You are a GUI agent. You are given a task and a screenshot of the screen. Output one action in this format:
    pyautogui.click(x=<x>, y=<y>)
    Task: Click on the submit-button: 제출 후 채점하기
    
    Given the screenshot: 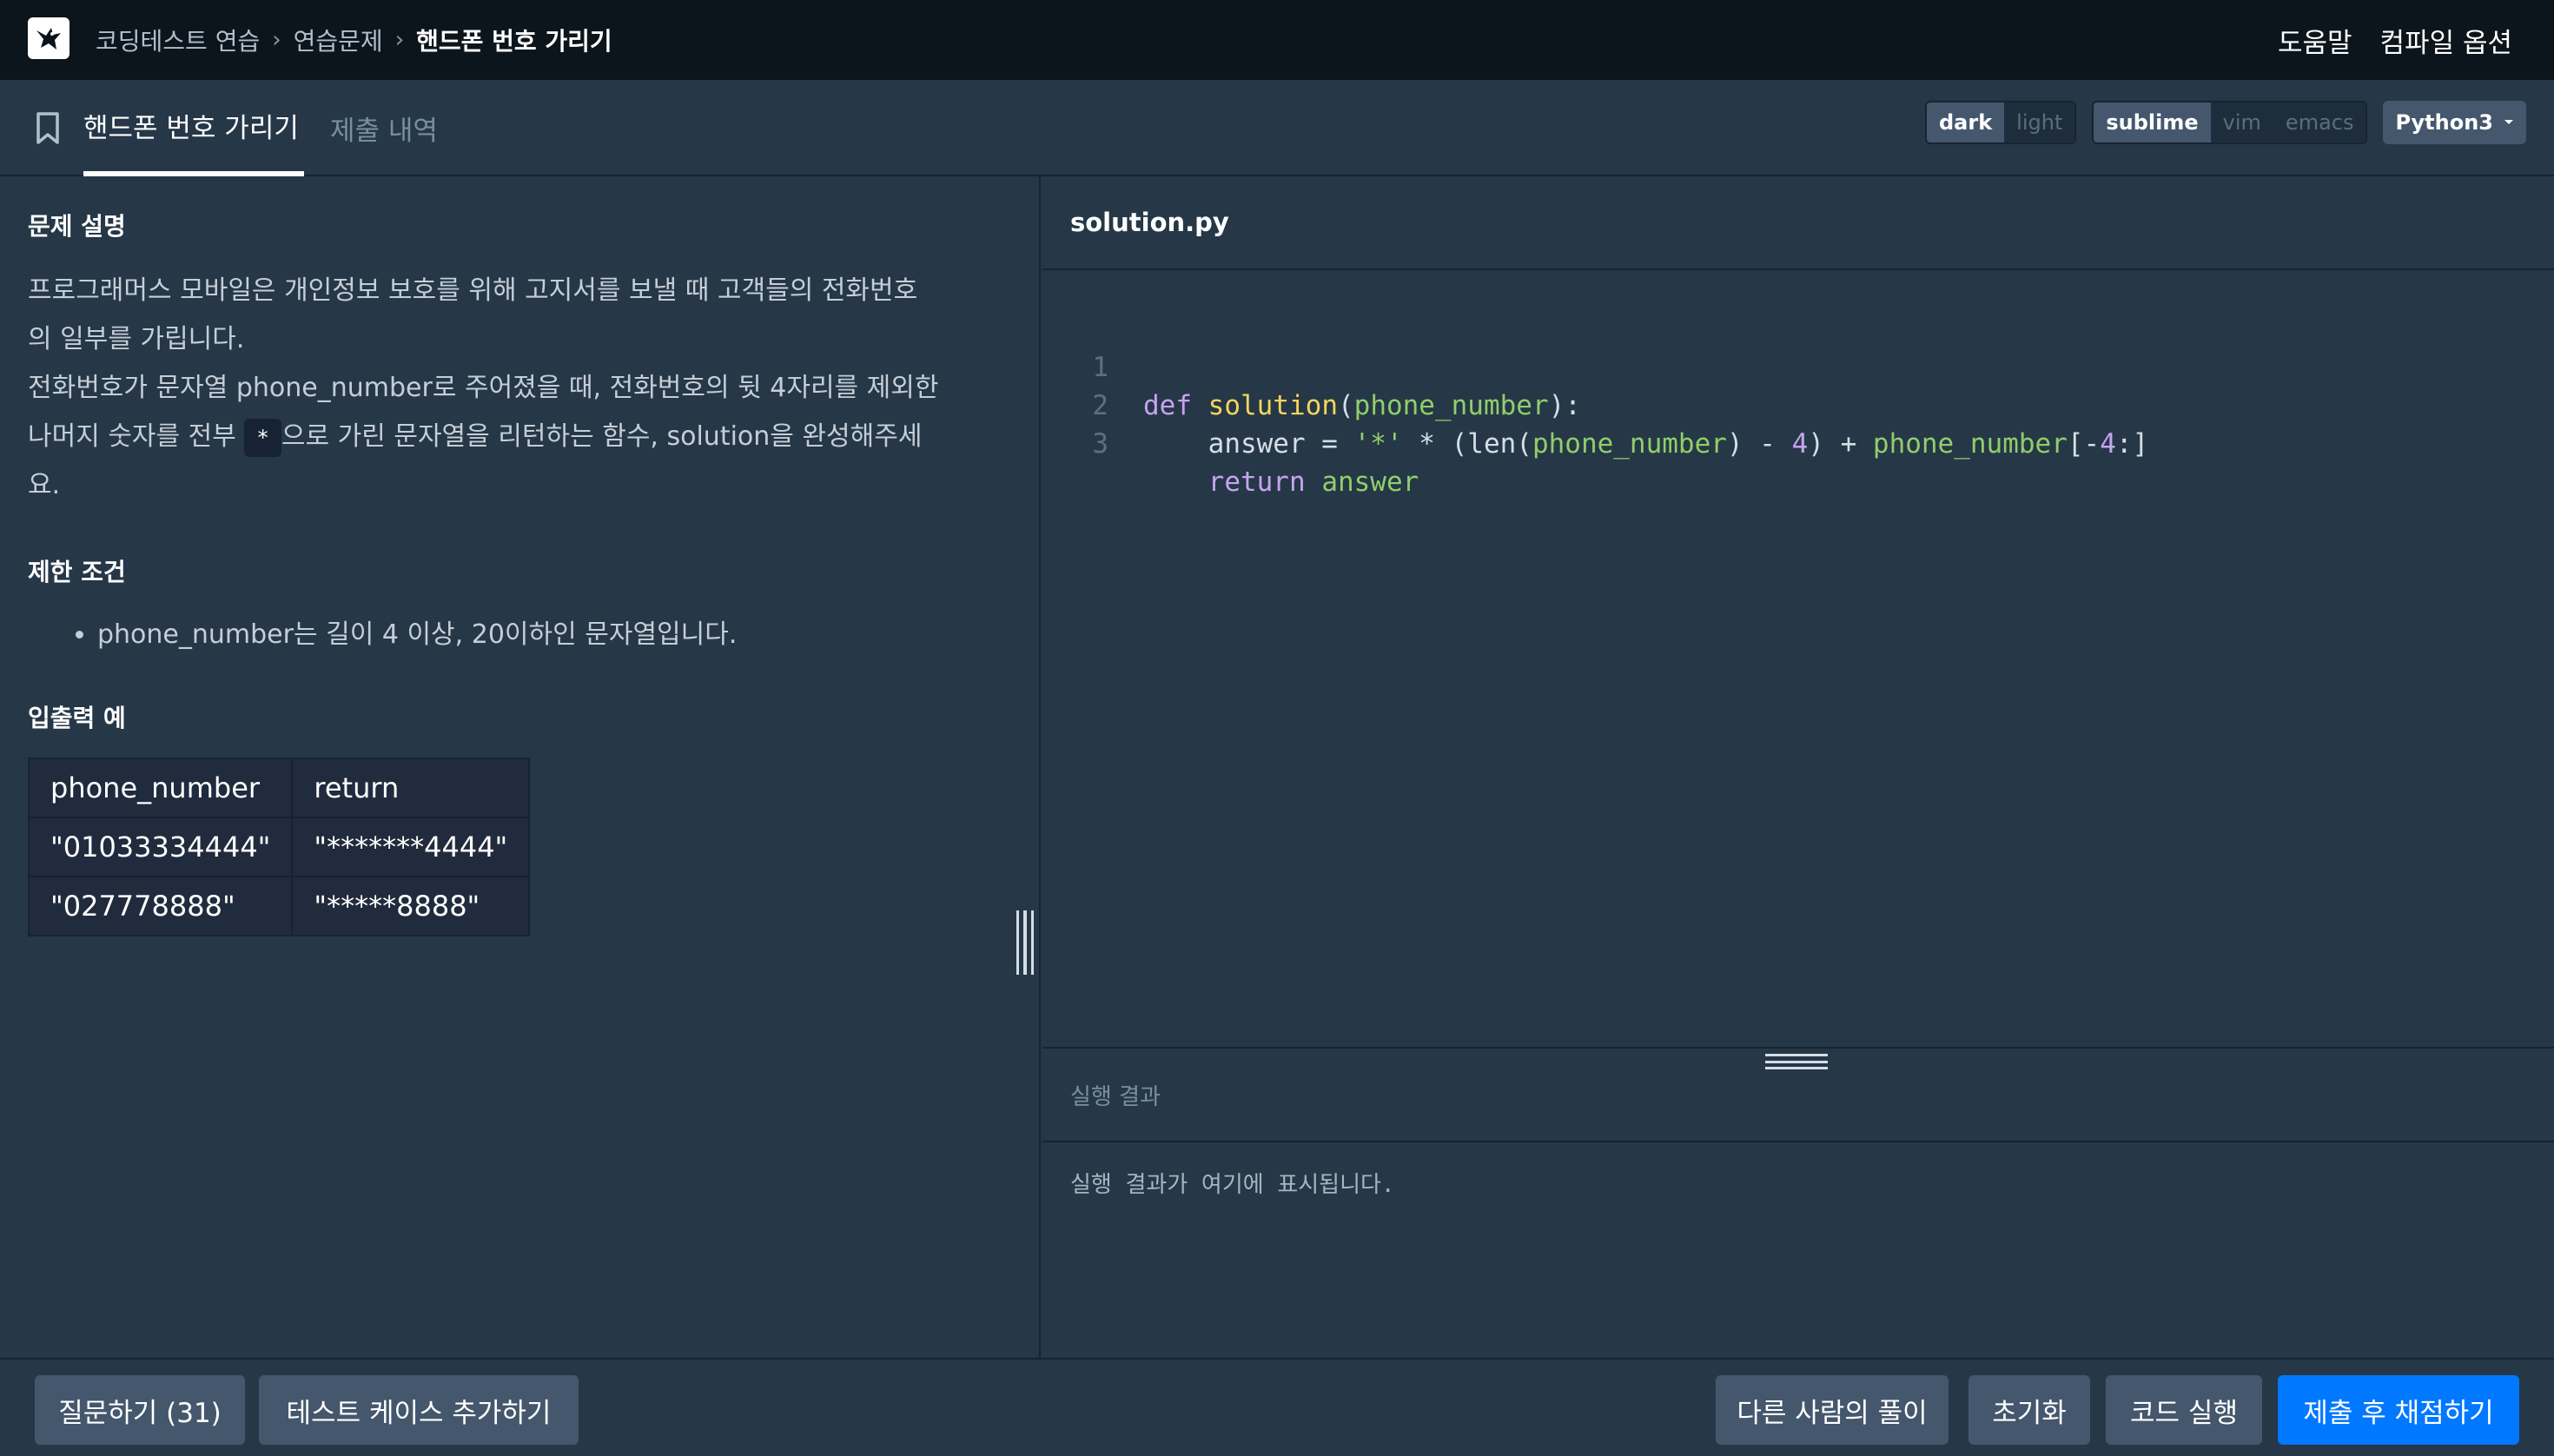 What is the action you would take?
    pyautogui.click(x=2398, y=1410)
    